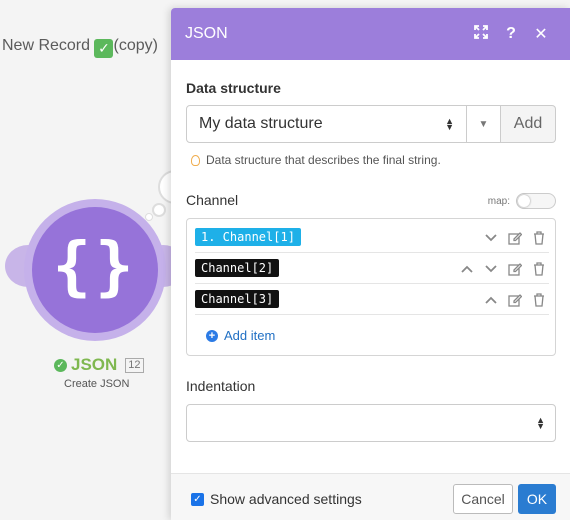 This screenshot has height=520, width=570. I want to click on checkmark-icon: ✓, so click(104, 48).